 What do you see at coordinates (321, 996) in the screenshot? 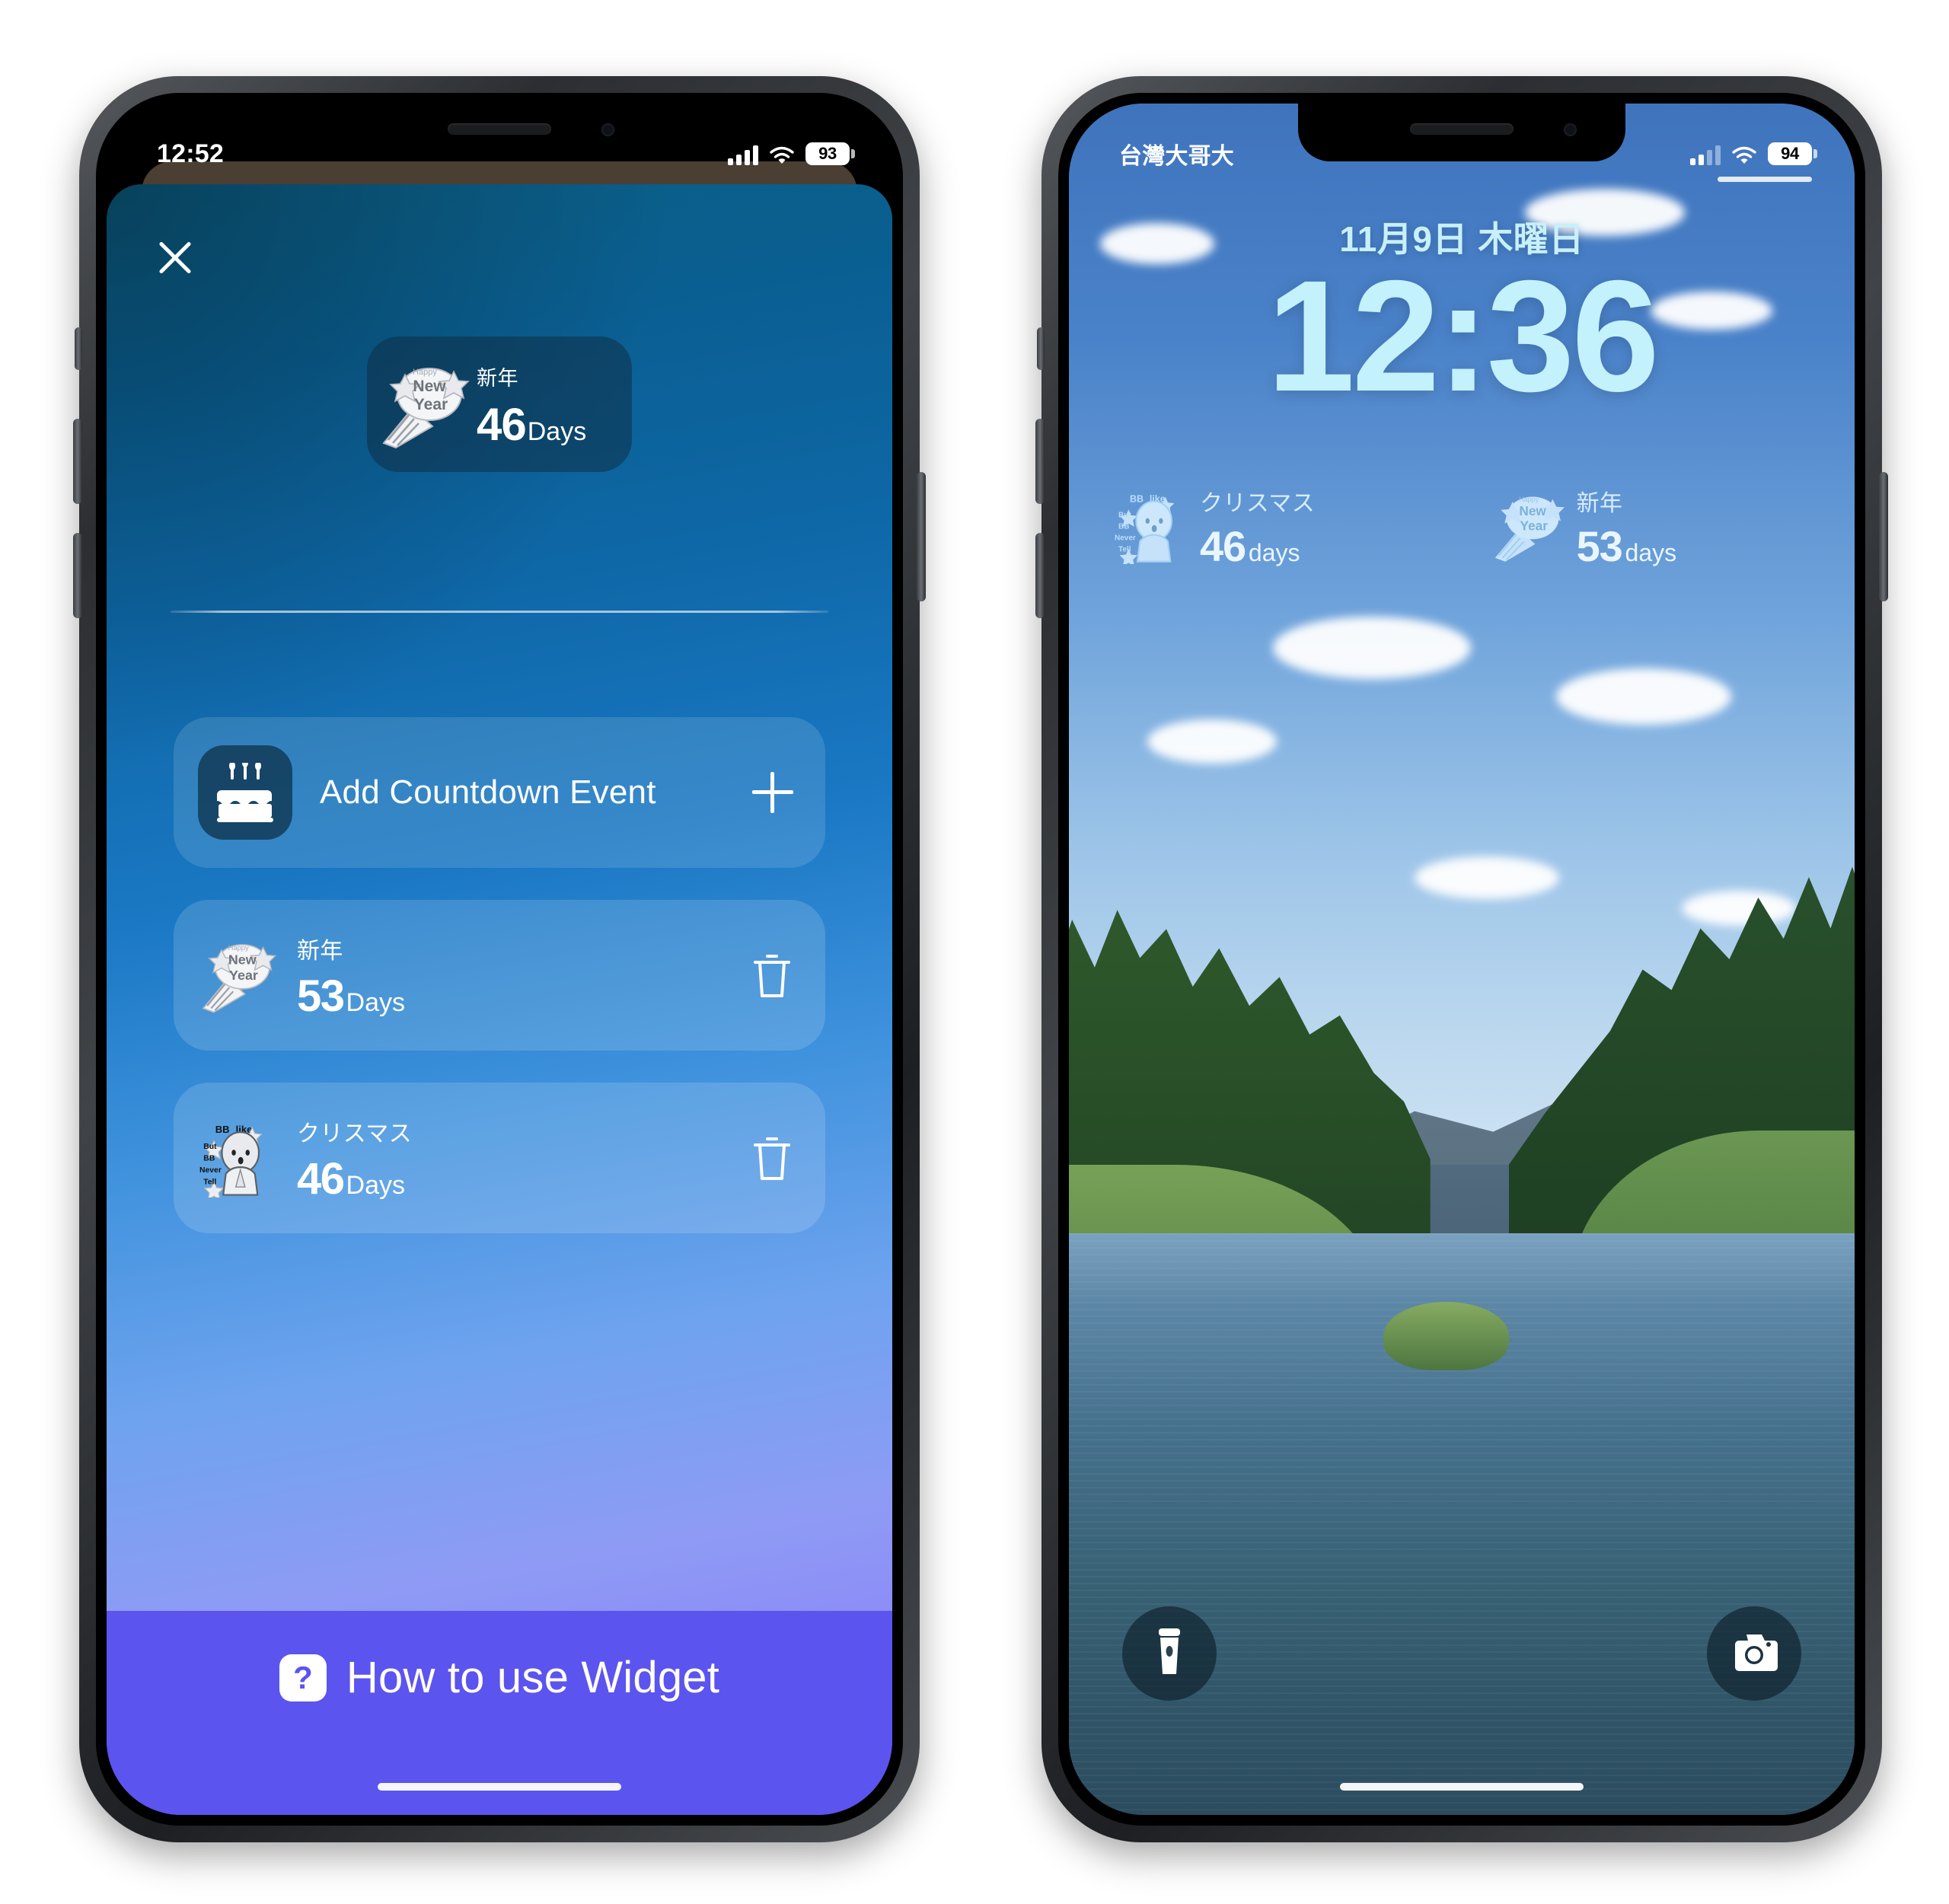
I see `event-number: 53` at bounding box center [321, 996].